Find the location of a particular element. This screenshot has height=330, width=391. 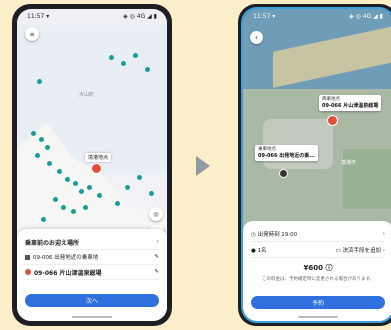

origin-icon is located at coordinates (27, 257).